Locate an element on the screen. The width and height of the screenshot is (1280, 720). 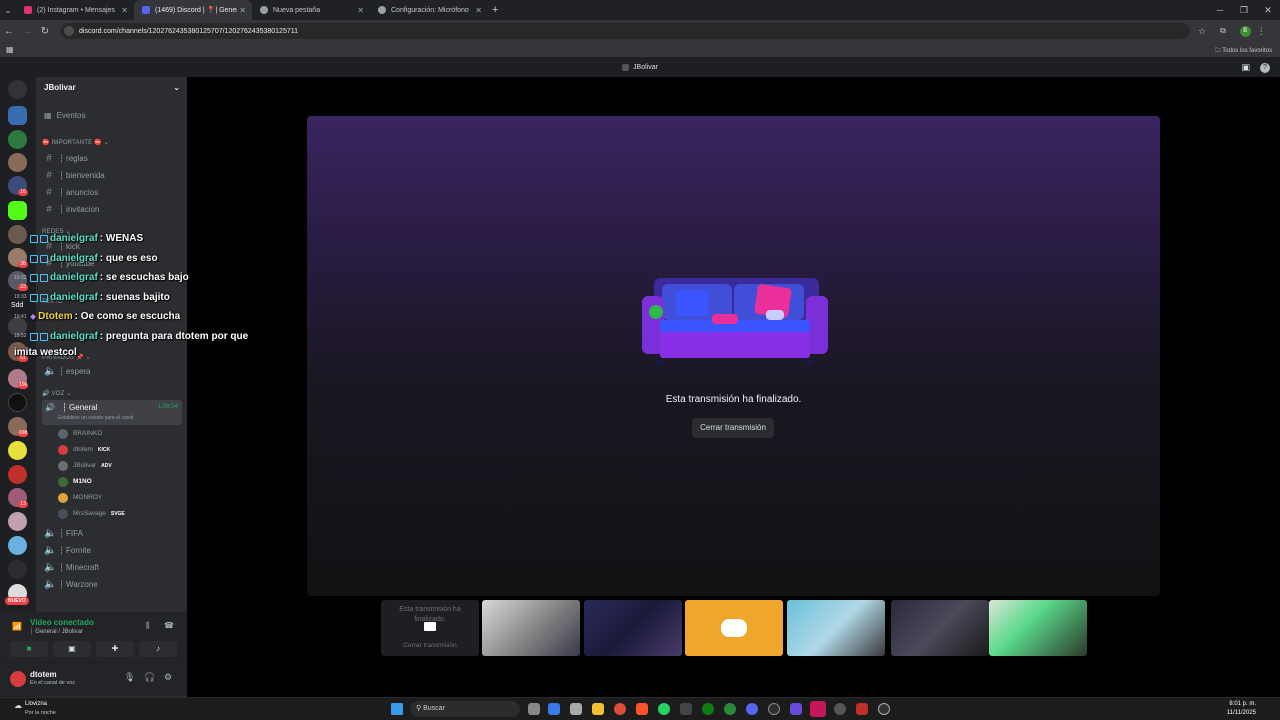
extensions-icon: ⧉ is located at coordinates (1223, 31).